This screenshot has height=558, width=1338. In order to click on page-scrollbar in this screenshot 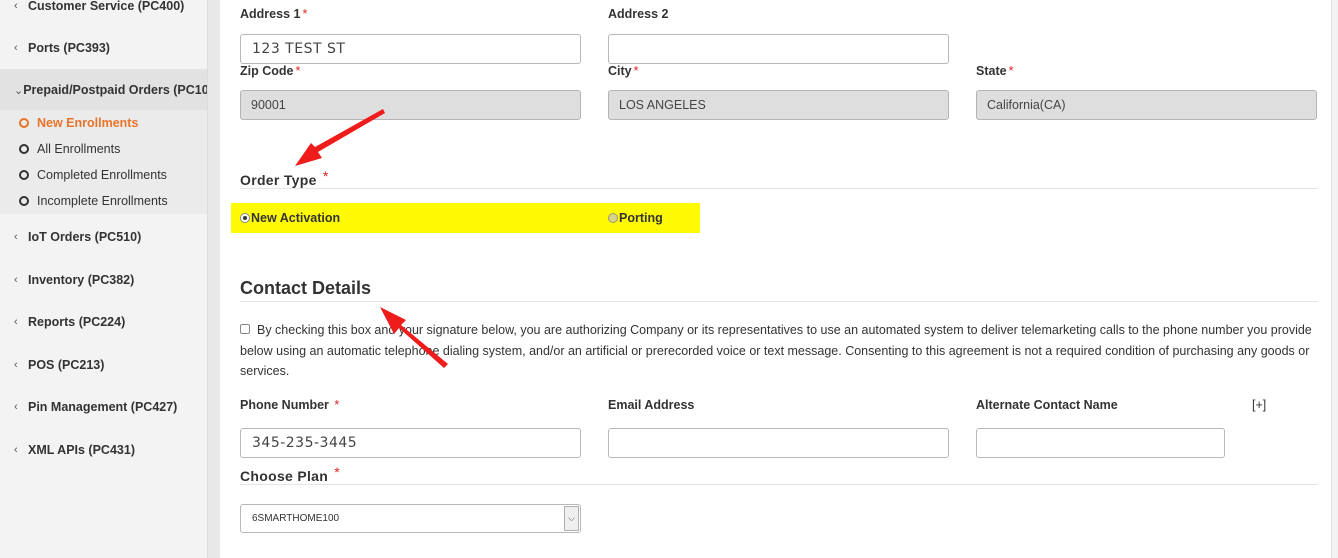, I will do `click(1334, 279)`.